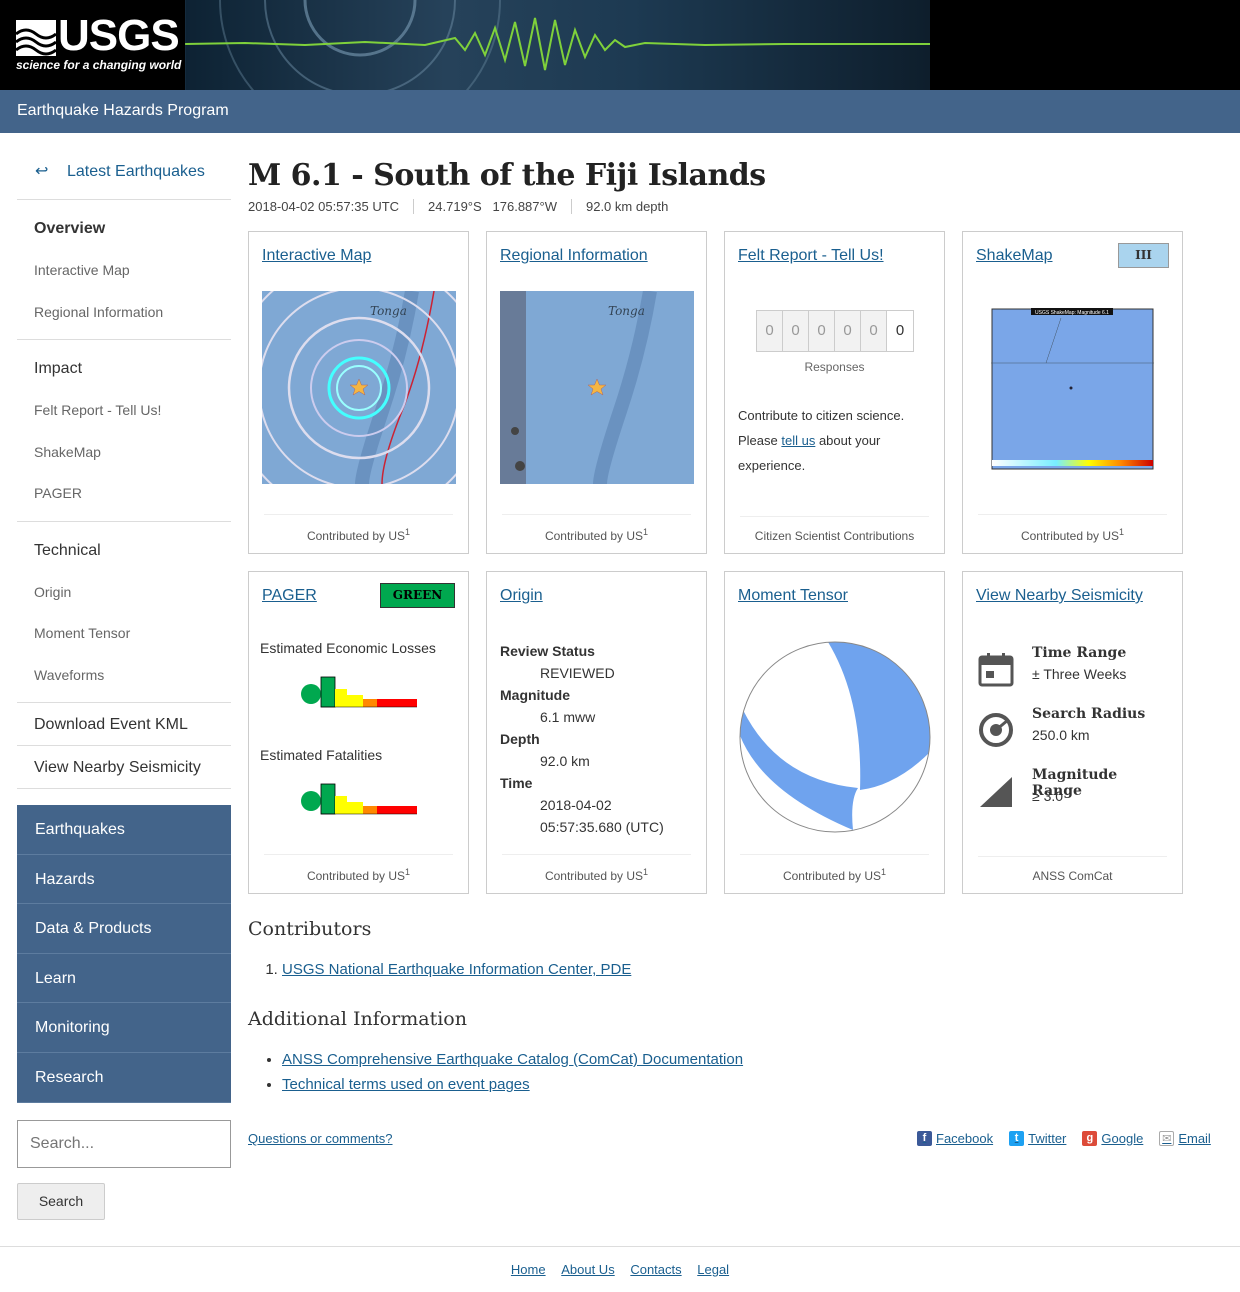 Image resolution: width=1240 pixels, height=1292 pixels. Describe the element at coordinates (124, 229) in the screenshot. I see `sidebar-item-overview: Overview` at that location.